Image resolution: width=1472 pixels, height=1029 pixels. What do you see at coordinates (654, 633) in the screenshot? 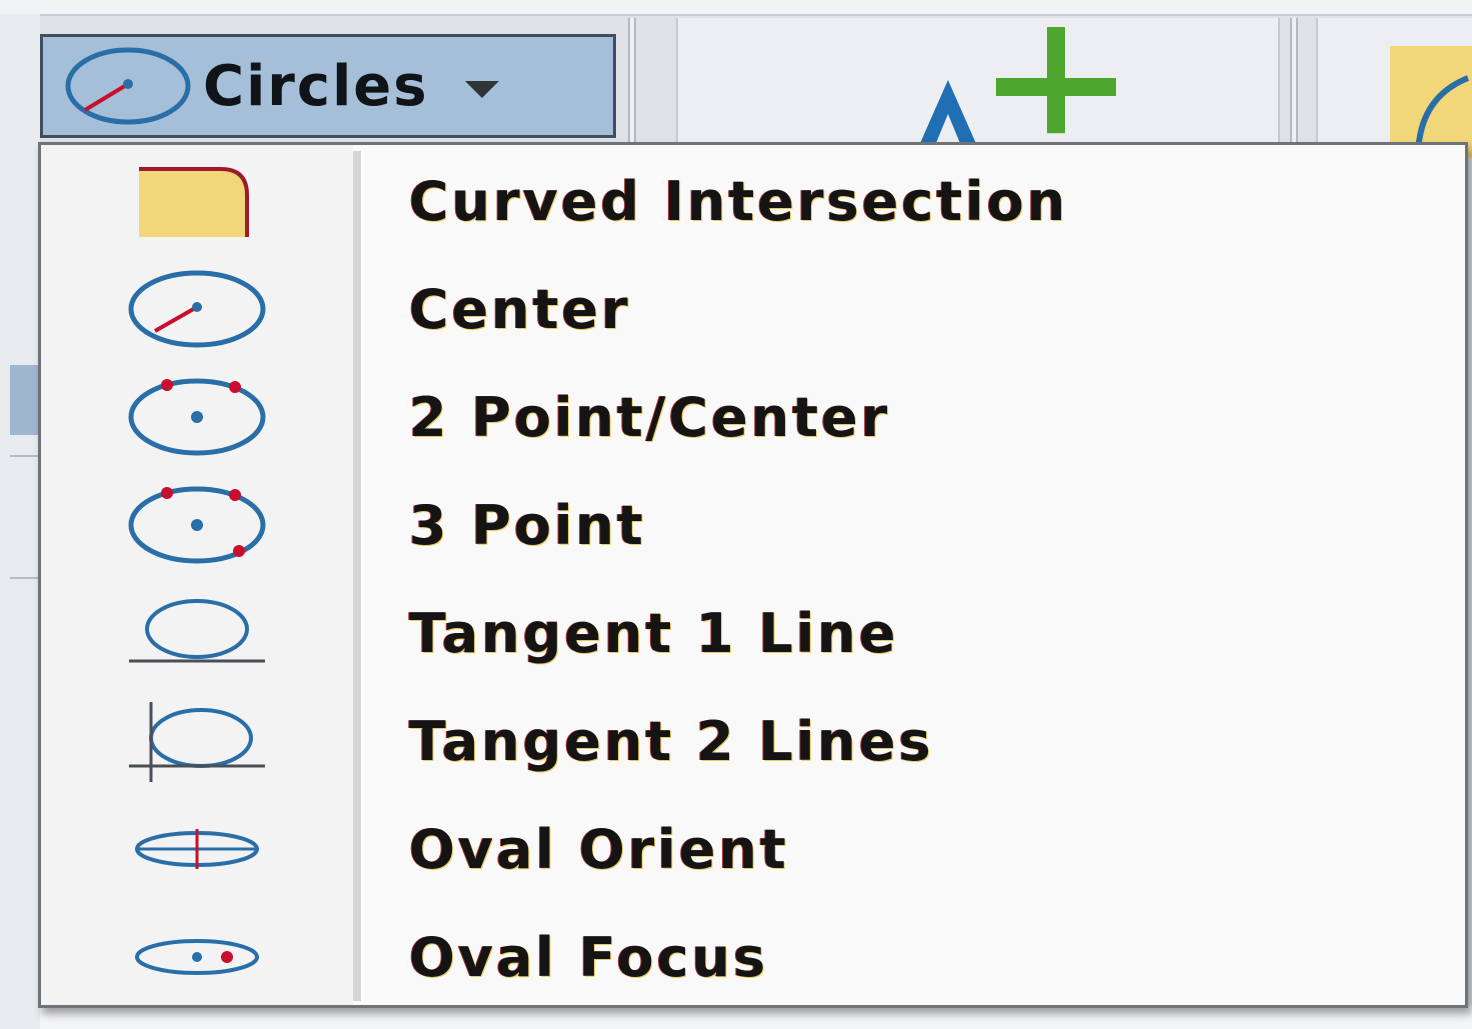
I see `menu-item-label: Tangent 1 Line` at bounding box center [654, 633].